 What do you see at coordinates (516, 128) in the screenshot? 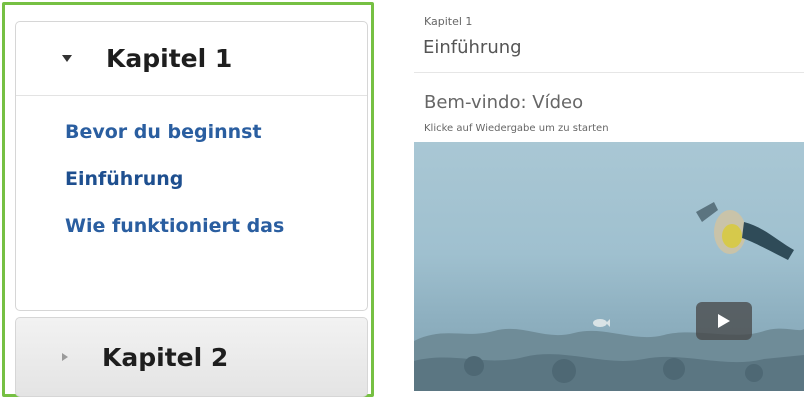
I see `play-hint: Klicke auf Wiedergabe um zu starten` at bounding box center [516, 128].